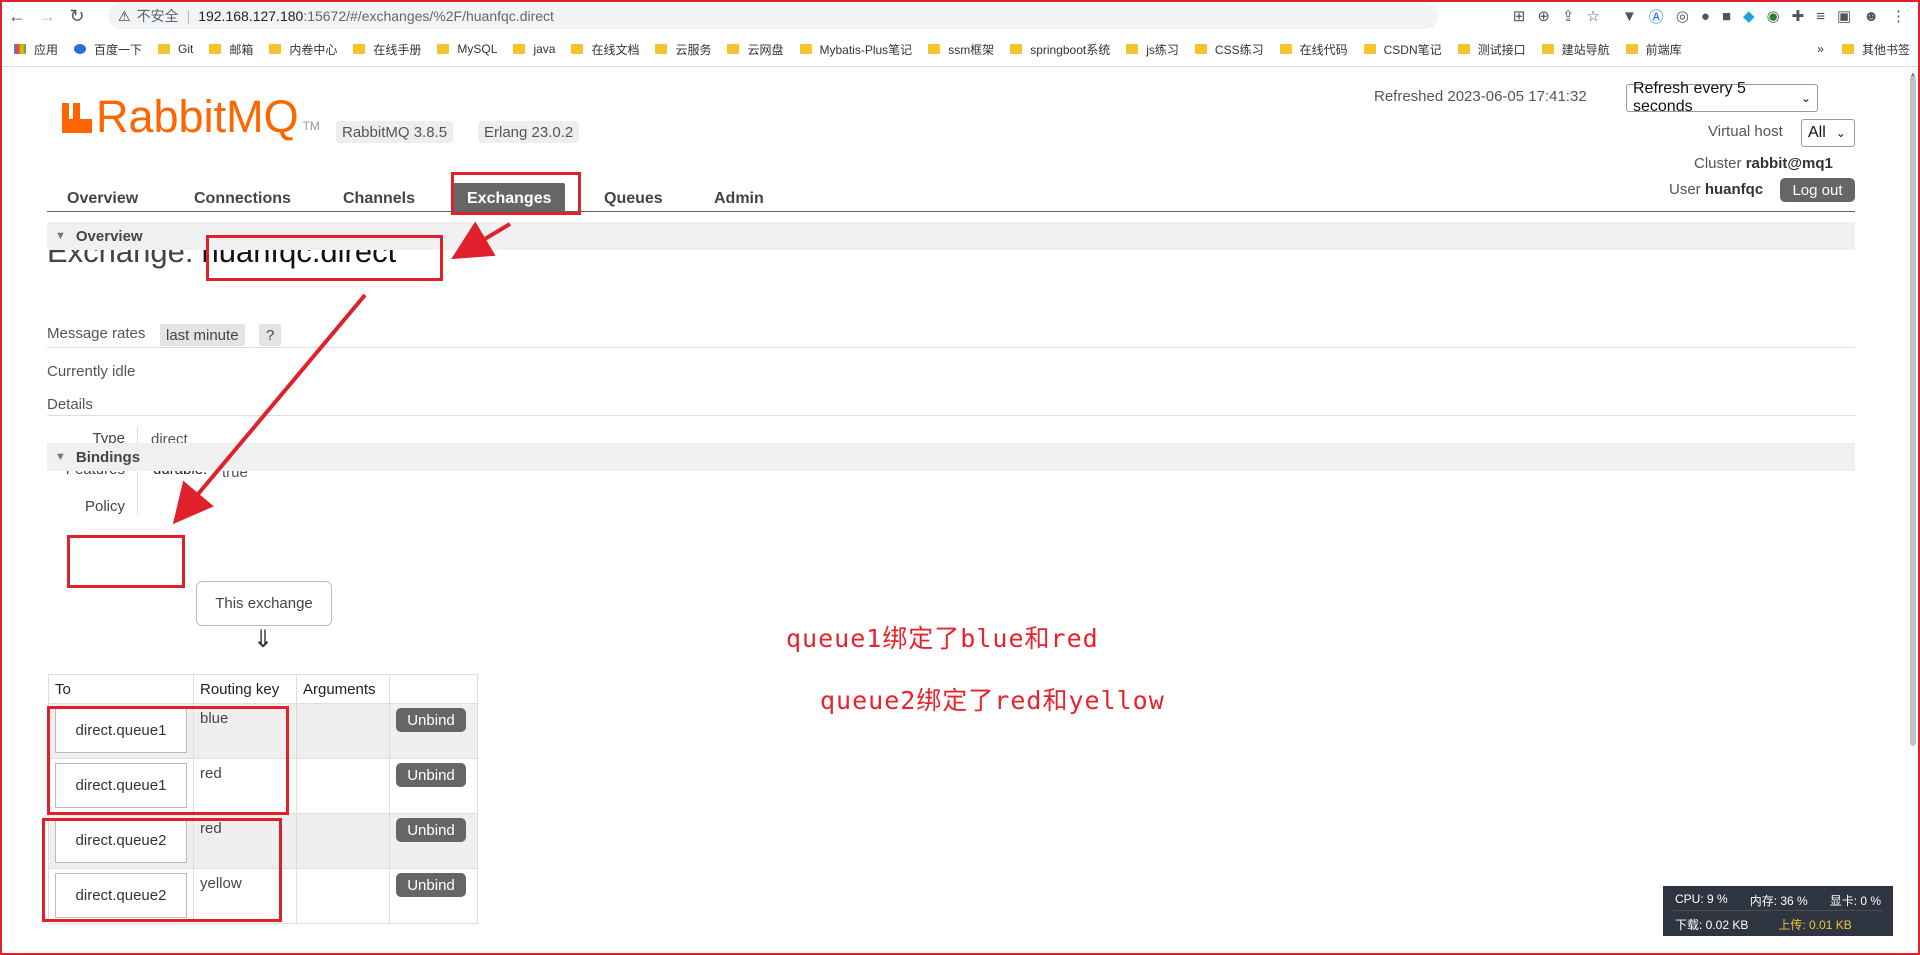  What do you see at coordinates (1712, 925) in the screenshot?
I see `download-speed: 下载: 0.02 KB` at bounding box center [1712, 925].